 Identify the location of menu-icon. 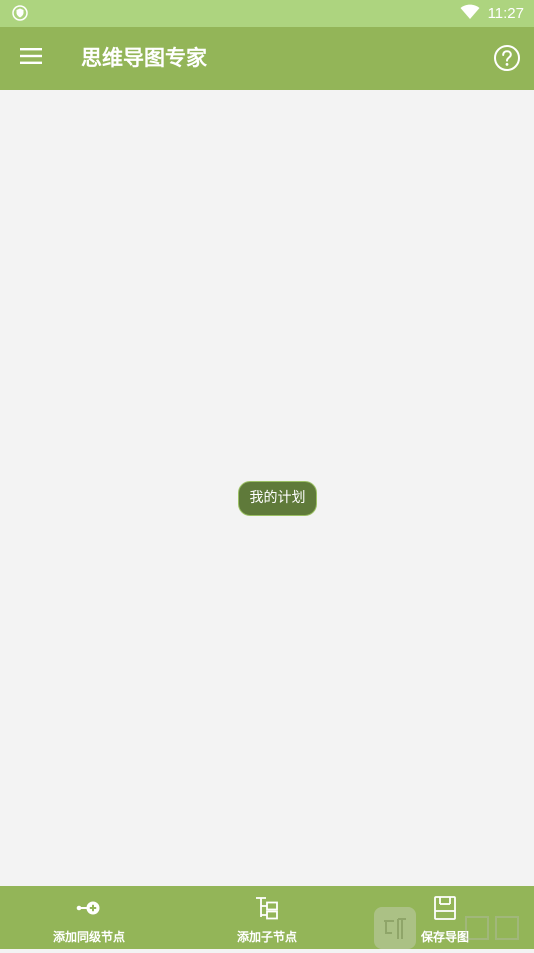
(31, 58).